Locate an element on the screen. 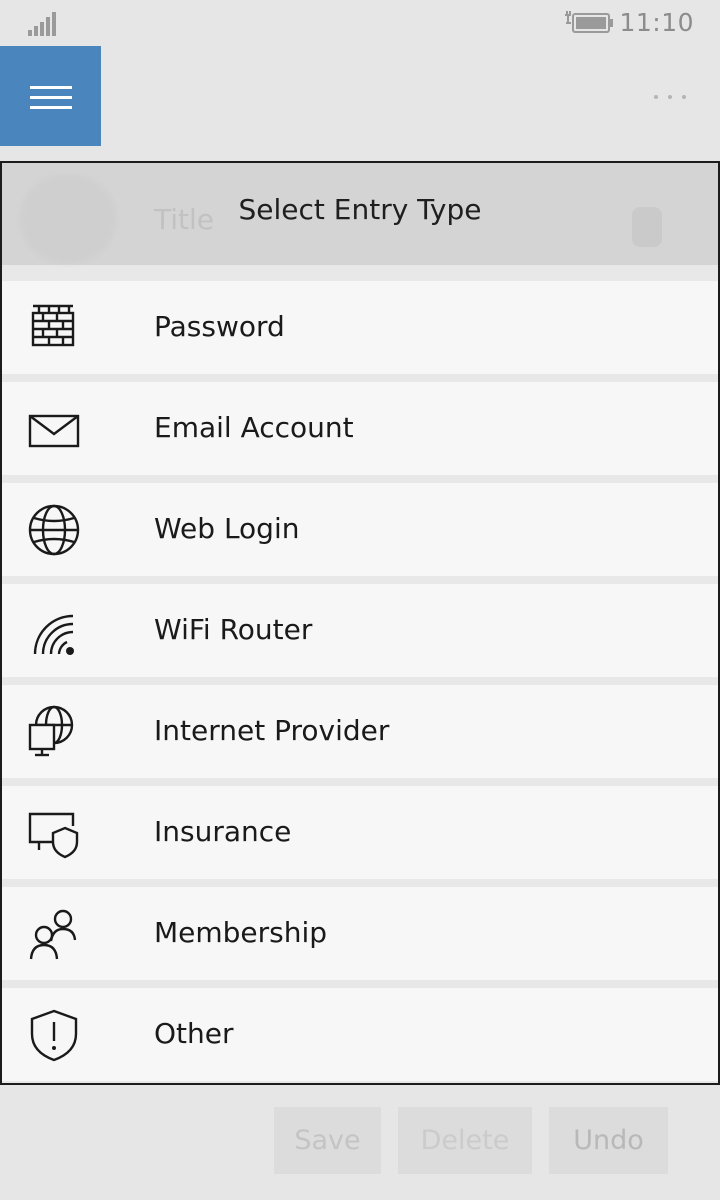 This screenshot has height=1200, width=720. entry-type-label: WiFi Router is located at coordinates (233, 629).